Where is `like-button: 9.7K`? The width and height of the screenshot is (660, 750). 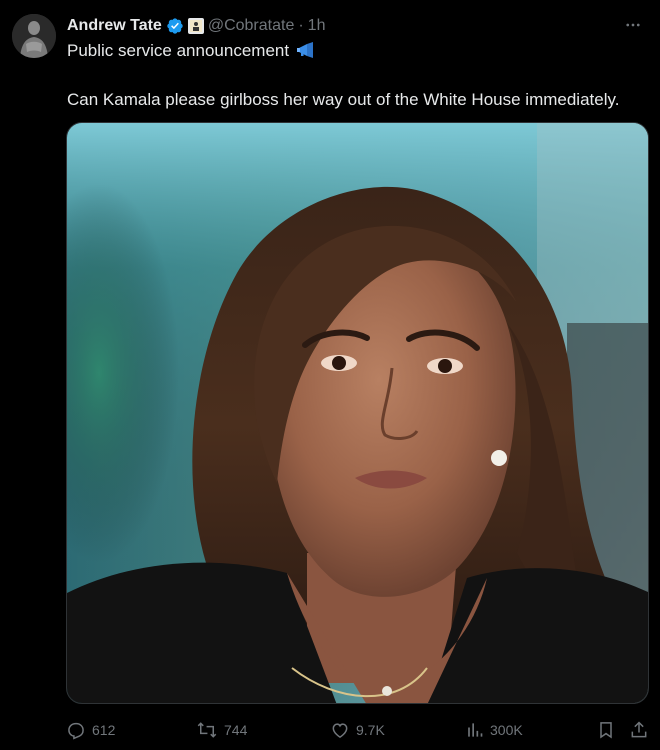
like-button: 9.7K is located at coordinates (357, 730).